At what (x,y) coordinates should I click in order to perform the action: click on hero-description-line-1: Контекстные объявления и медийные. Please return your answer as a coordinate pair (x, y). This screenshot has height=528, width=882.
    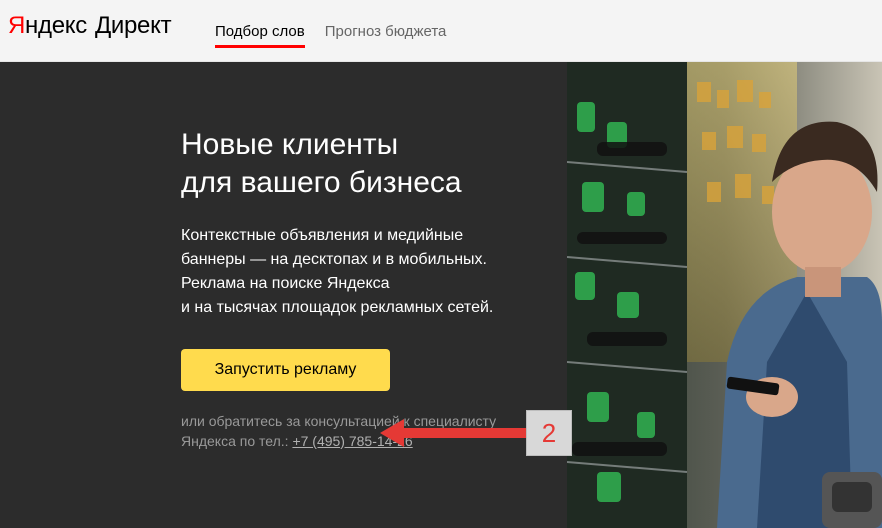
    Looking at the image, I should click on (322, 235).